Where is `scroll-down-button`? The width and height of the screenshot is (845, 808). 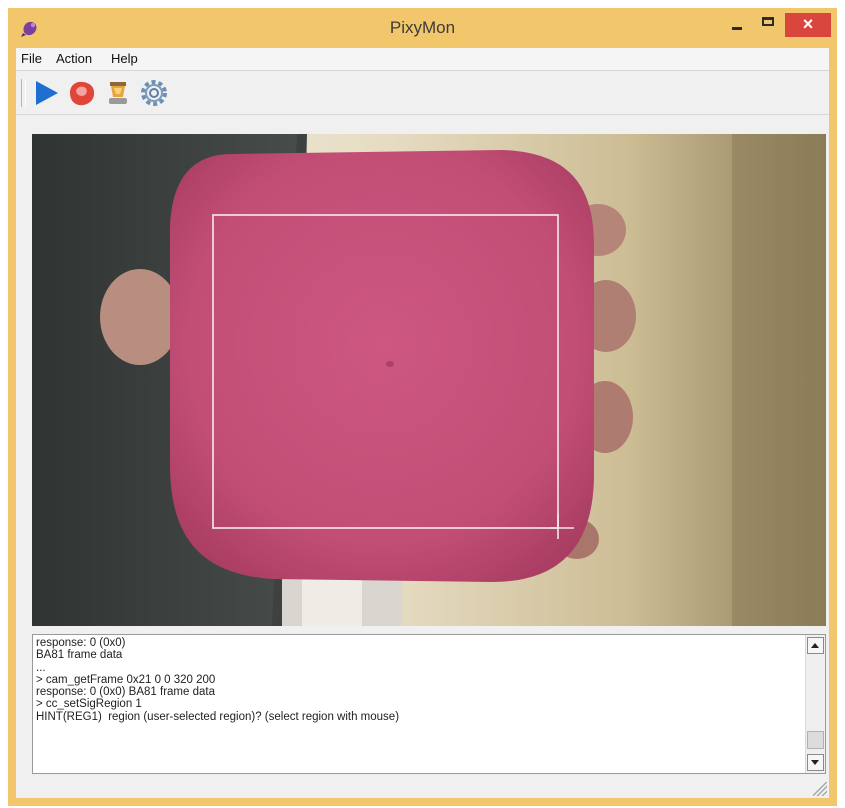
scroll-down-button is located at coordinates (815, 762).